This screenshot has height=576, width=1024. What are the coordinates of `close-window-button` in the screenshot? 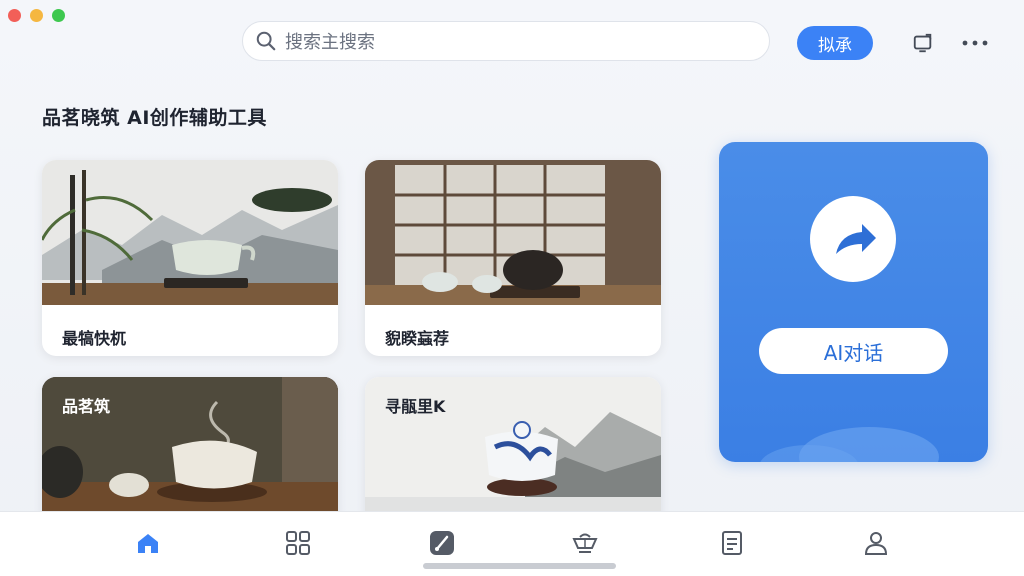 It's located at (14, 15).